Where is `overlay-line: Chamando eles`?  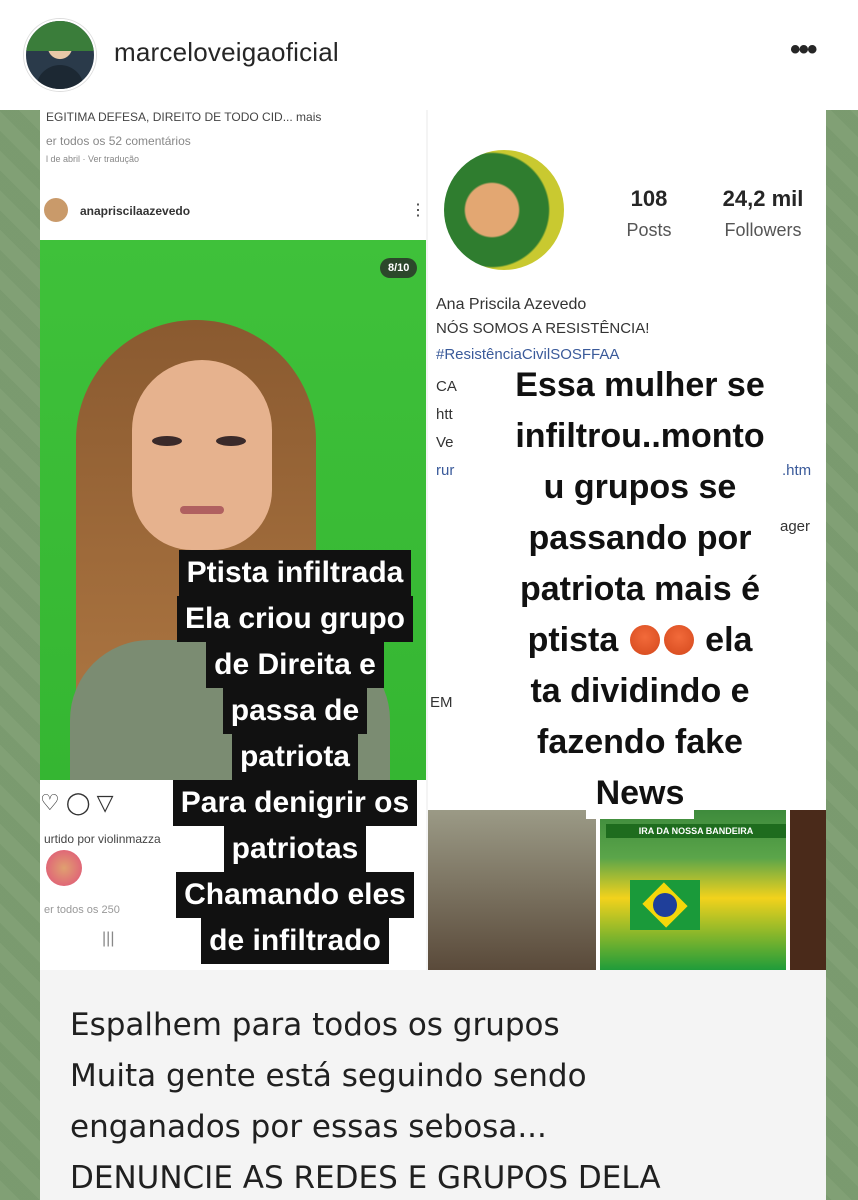 overlay-line: Chamando eles is located at coordinates (295, 895).